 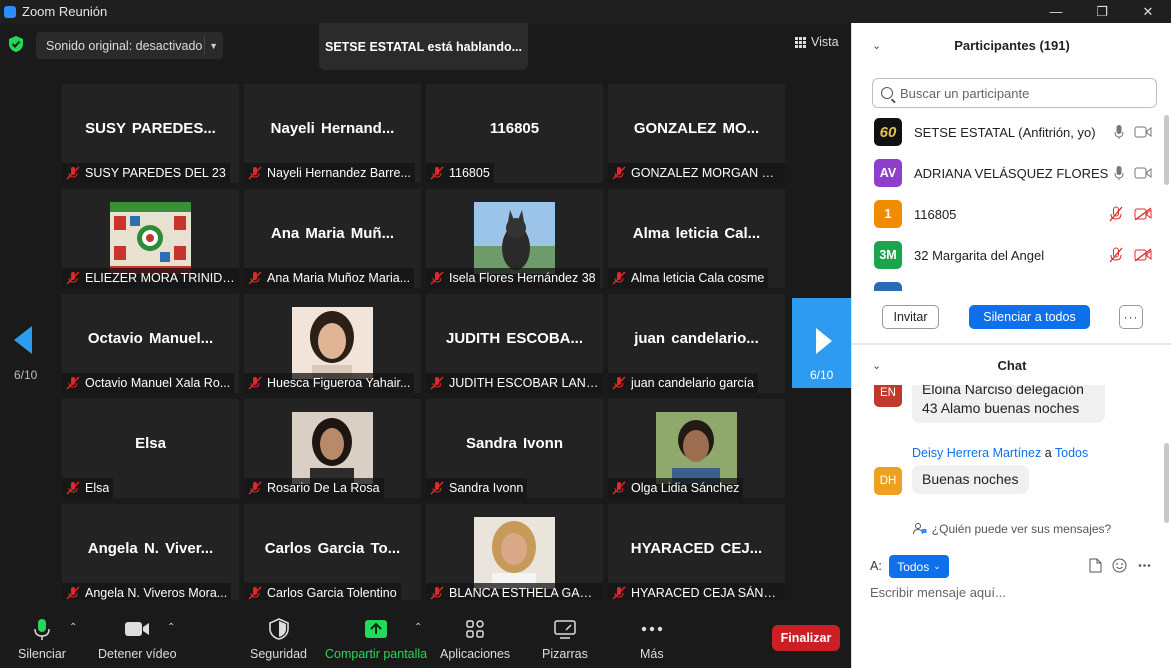 I want to click on participant-list-scrollbar, so click(x=1166, y=150).